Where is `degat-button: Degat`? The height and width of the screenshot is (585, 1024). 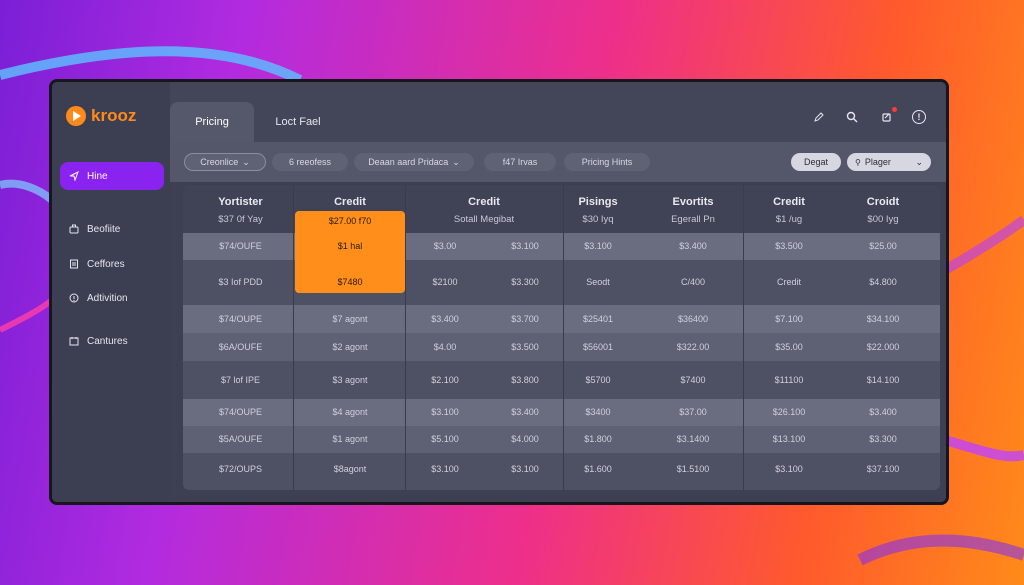
degat-button: Degat is located at coordinates (816, 162).